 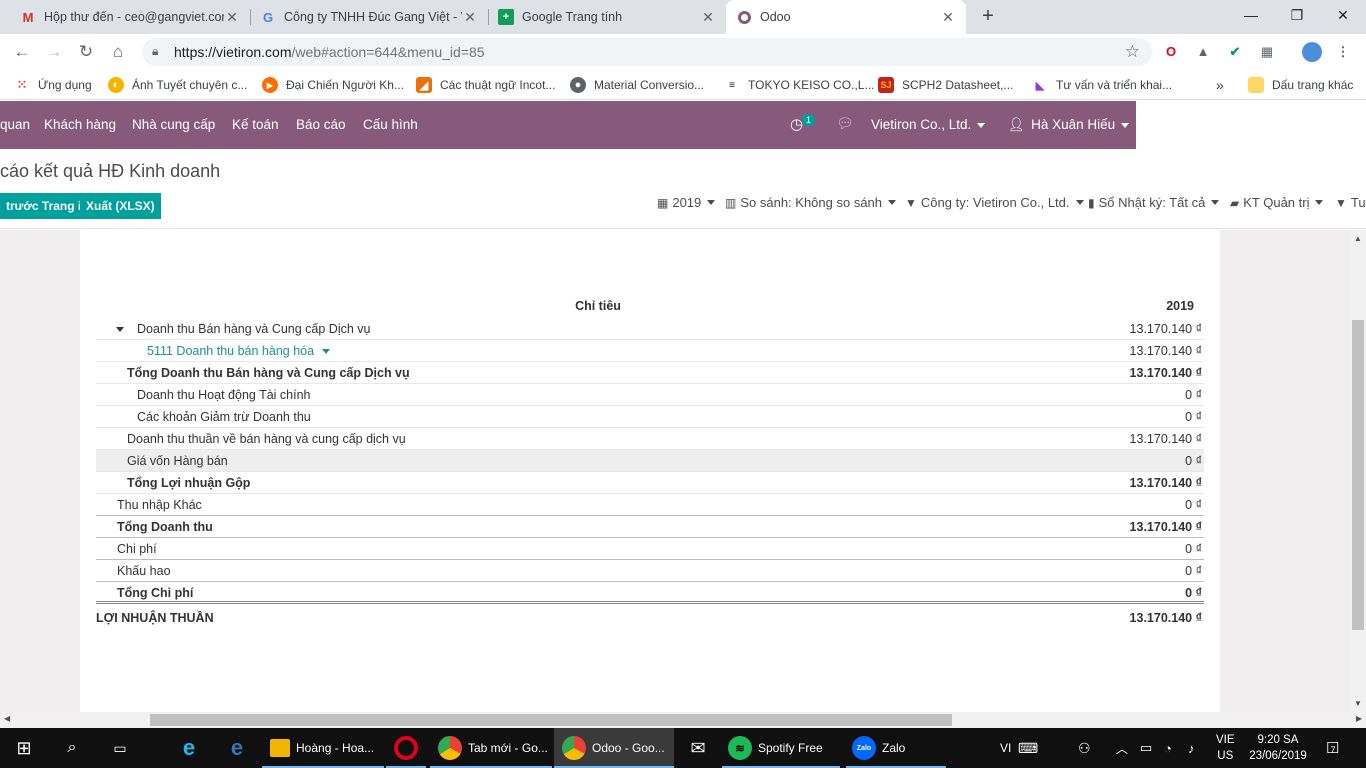 What do you see at coordinates (1069, 125) in the screenshot?
I see `user-menu: 👤︎ Hà Xuân Hiếu` at bounding box center [1069, 125].